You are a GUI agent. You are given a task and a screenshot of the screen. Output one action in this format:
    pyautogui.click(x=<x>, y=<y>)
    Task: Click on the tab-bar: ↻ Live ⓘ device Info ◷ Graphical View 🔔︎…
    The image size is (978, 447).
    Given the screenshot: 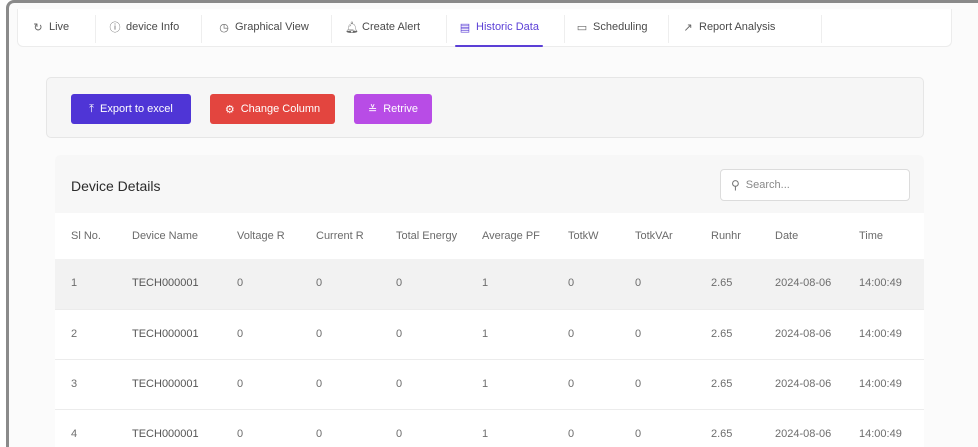 What is the action you would take?
    pyautogui.click(x=484, y=28)
    